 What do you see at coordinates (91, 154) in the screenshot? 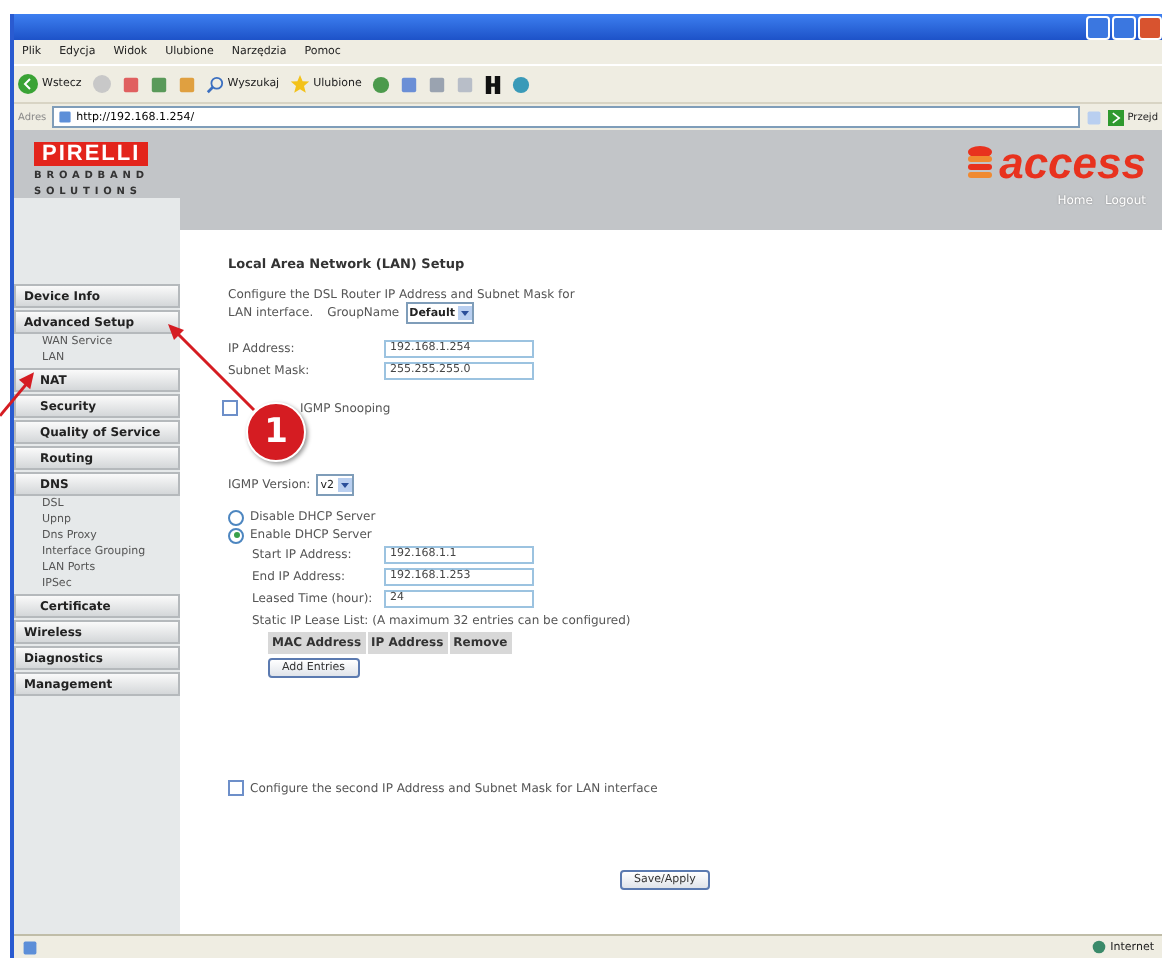
I see `brand-logo: PIRELLI` at bounding box center [91, 154].